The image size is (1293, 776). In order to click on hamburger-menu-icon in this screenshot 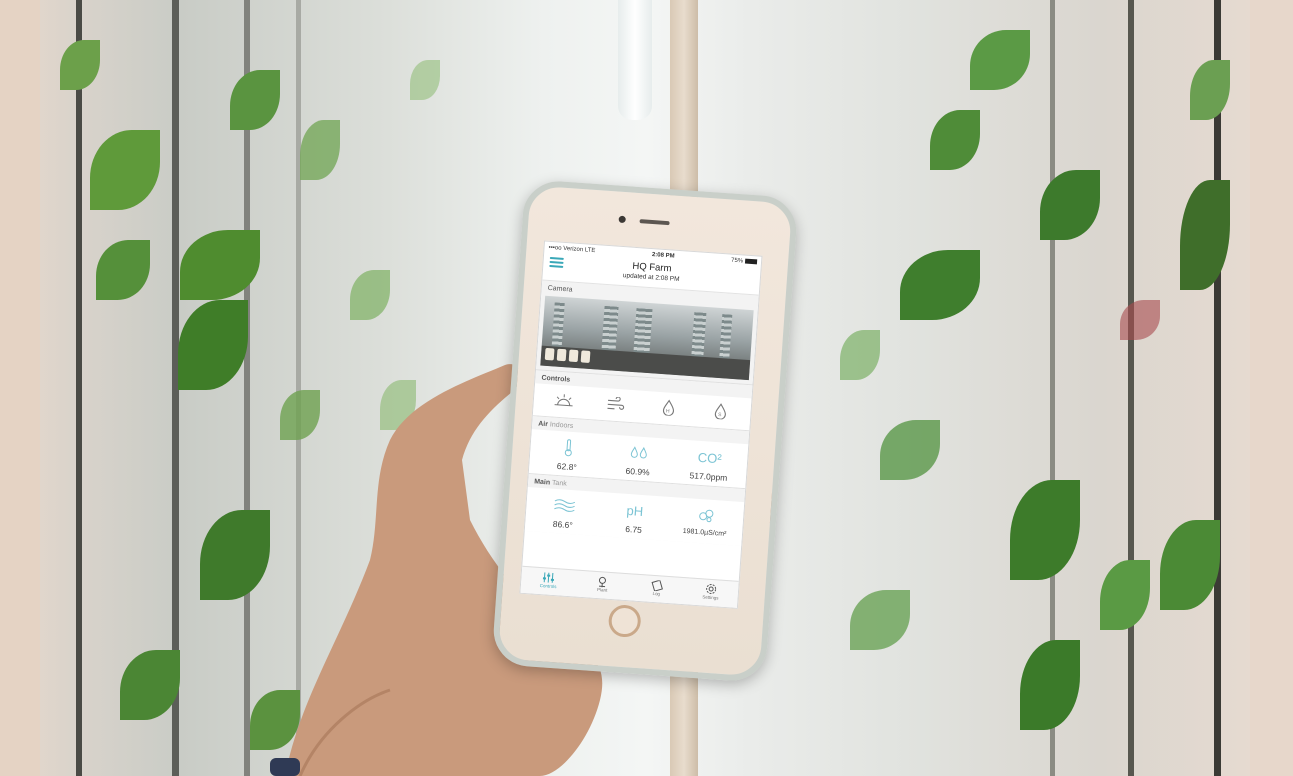, I will do `click(556, 262)`.